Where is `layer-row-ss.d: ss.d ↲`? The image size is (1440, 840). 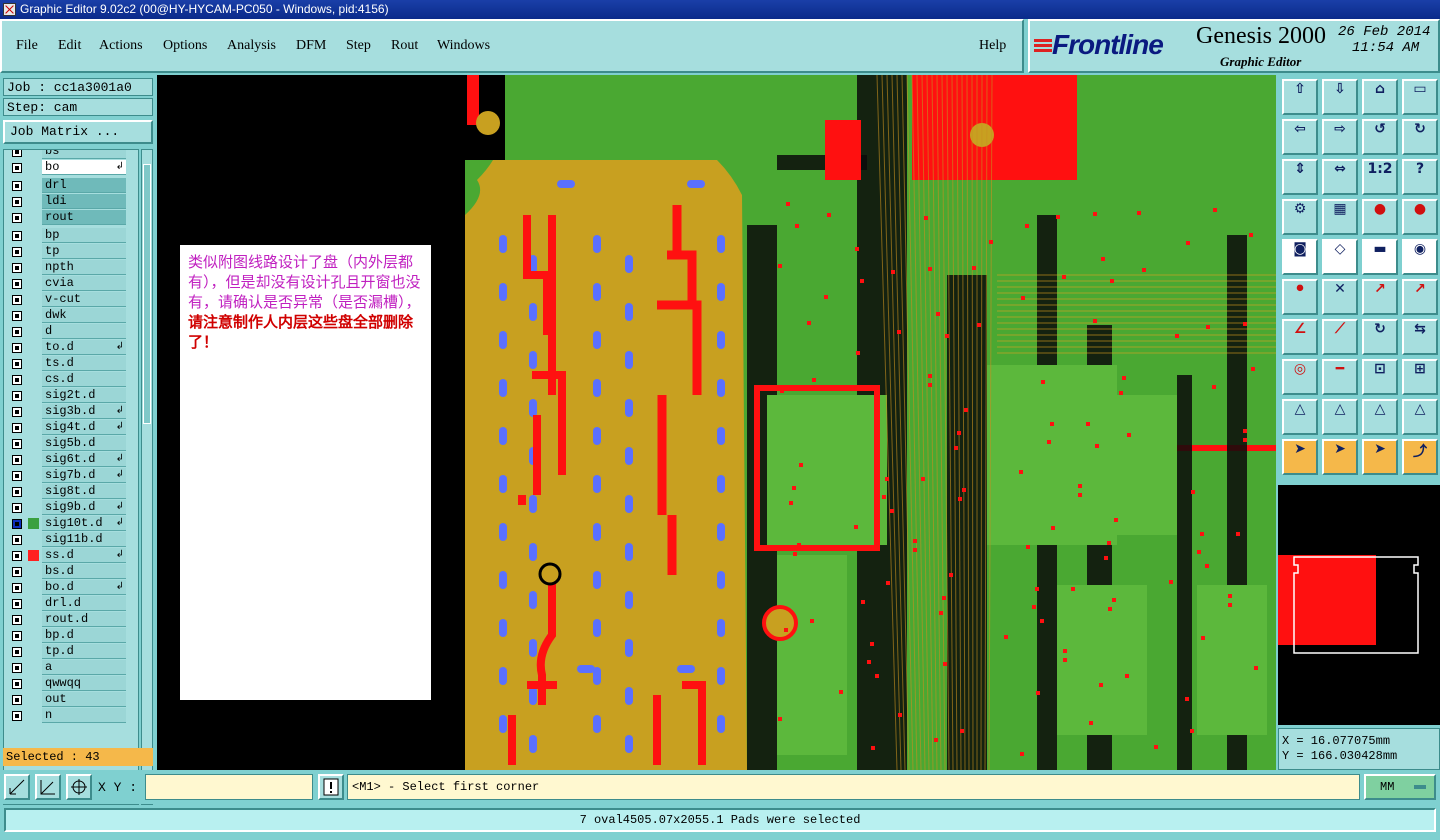
layer-row-ss.d: ss.d ↲ is located at coordinates (71, 556).